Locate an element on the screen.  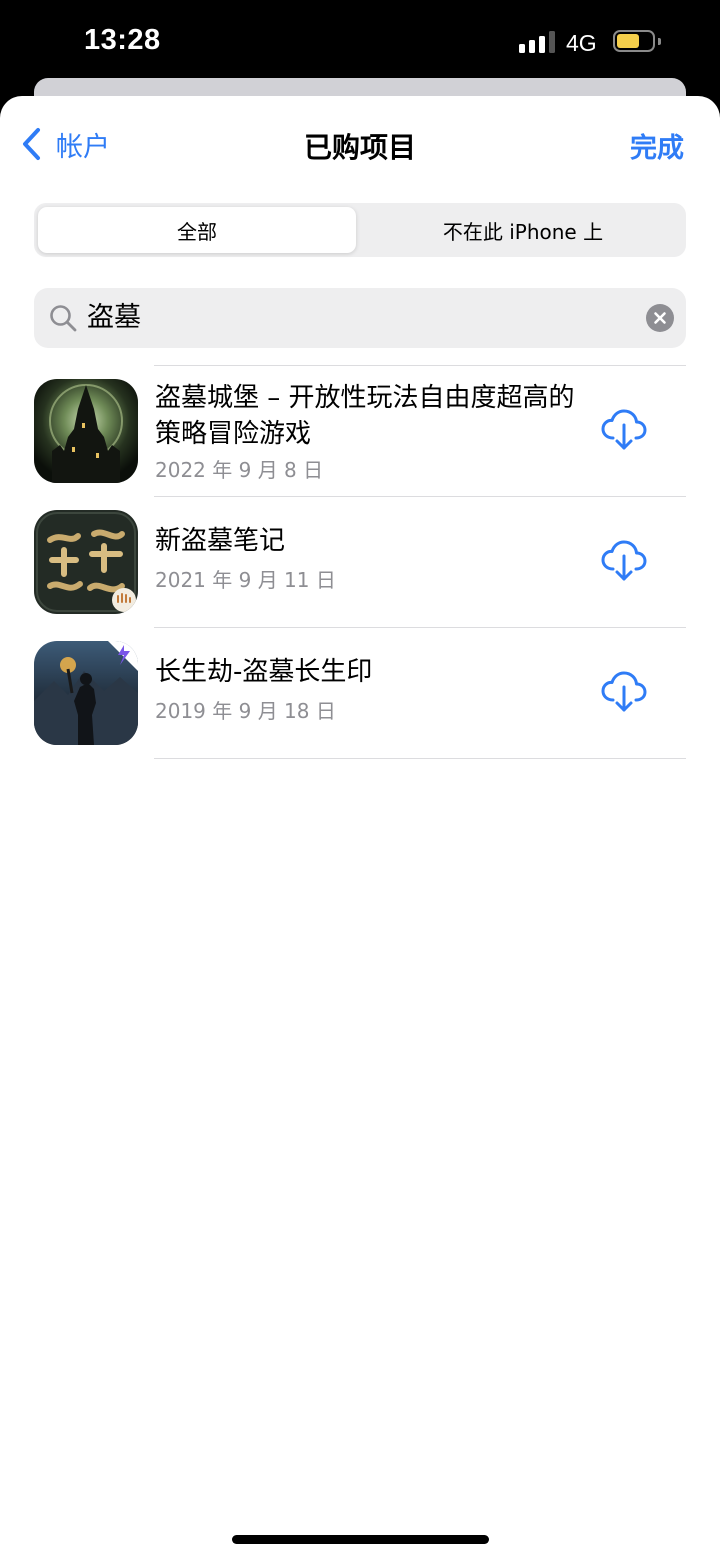
app-name: 长生劫-盗墓长生印 is located at coordinates (264, 672).